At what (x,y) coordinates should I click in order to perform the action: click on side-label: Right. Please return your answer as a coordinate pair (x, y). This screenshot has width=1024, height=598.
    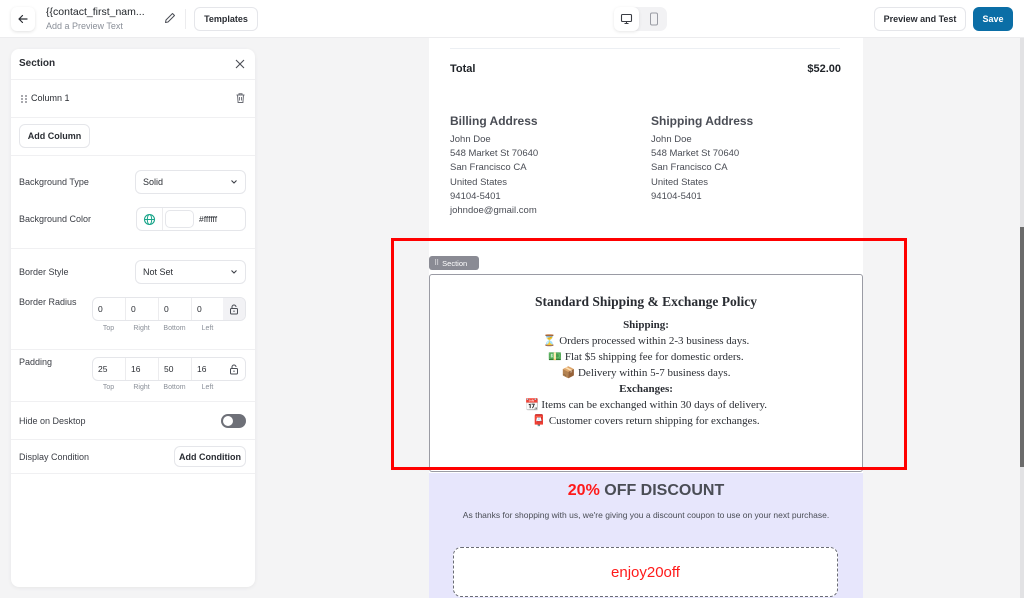
    Looking at the image, I should click on (141, 328).